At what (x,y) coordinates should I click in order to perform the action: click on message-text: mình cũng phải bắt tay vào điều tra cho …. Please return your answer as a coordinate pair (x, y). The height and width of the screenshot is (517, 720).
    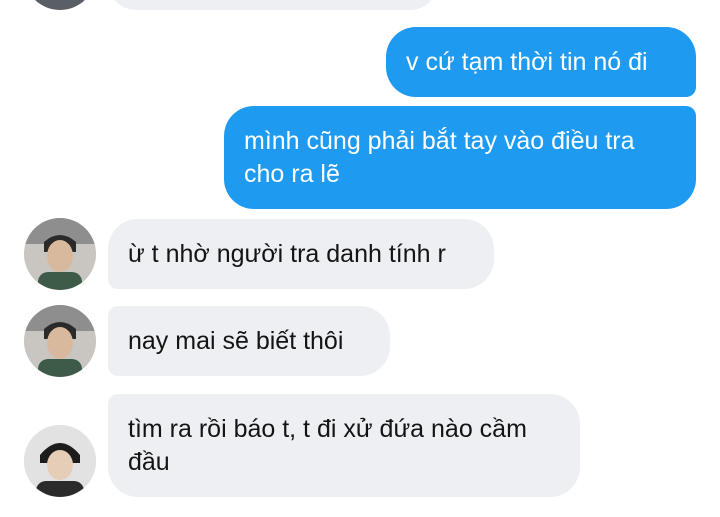
    Looking at the image, I should click on (439, 157).